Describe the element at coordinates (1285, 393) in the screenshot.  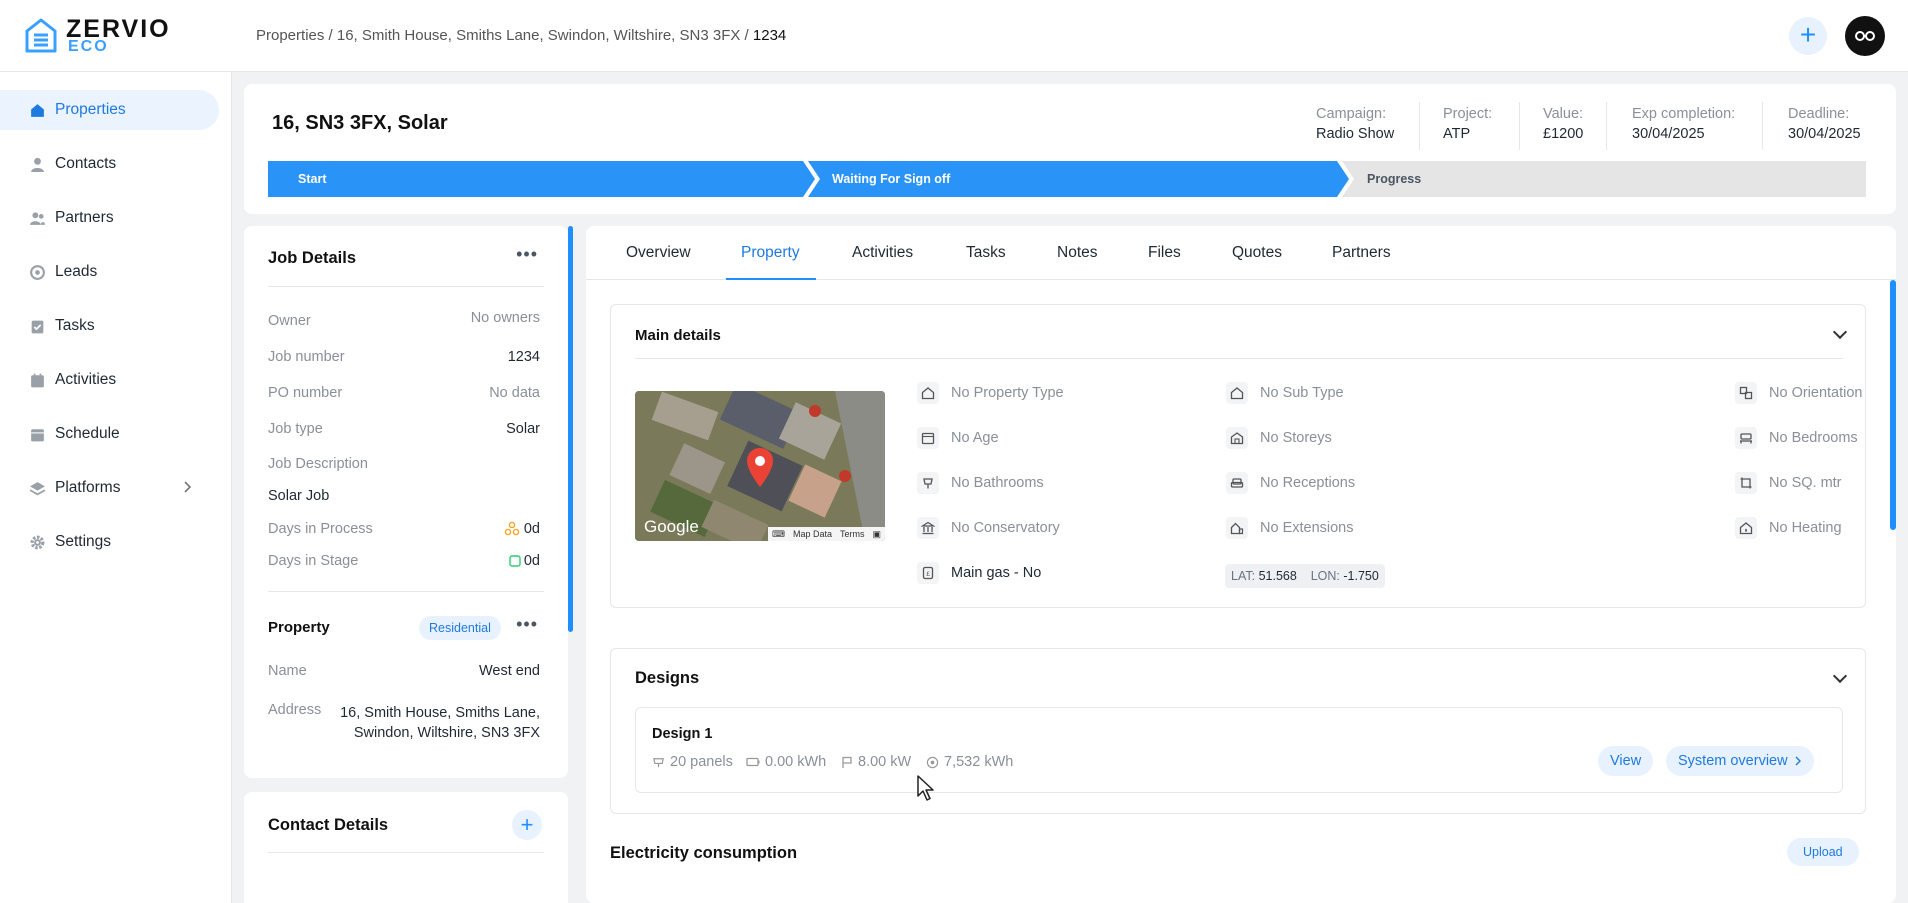
I see `attr-sub-type: No Sub Type` at that location.